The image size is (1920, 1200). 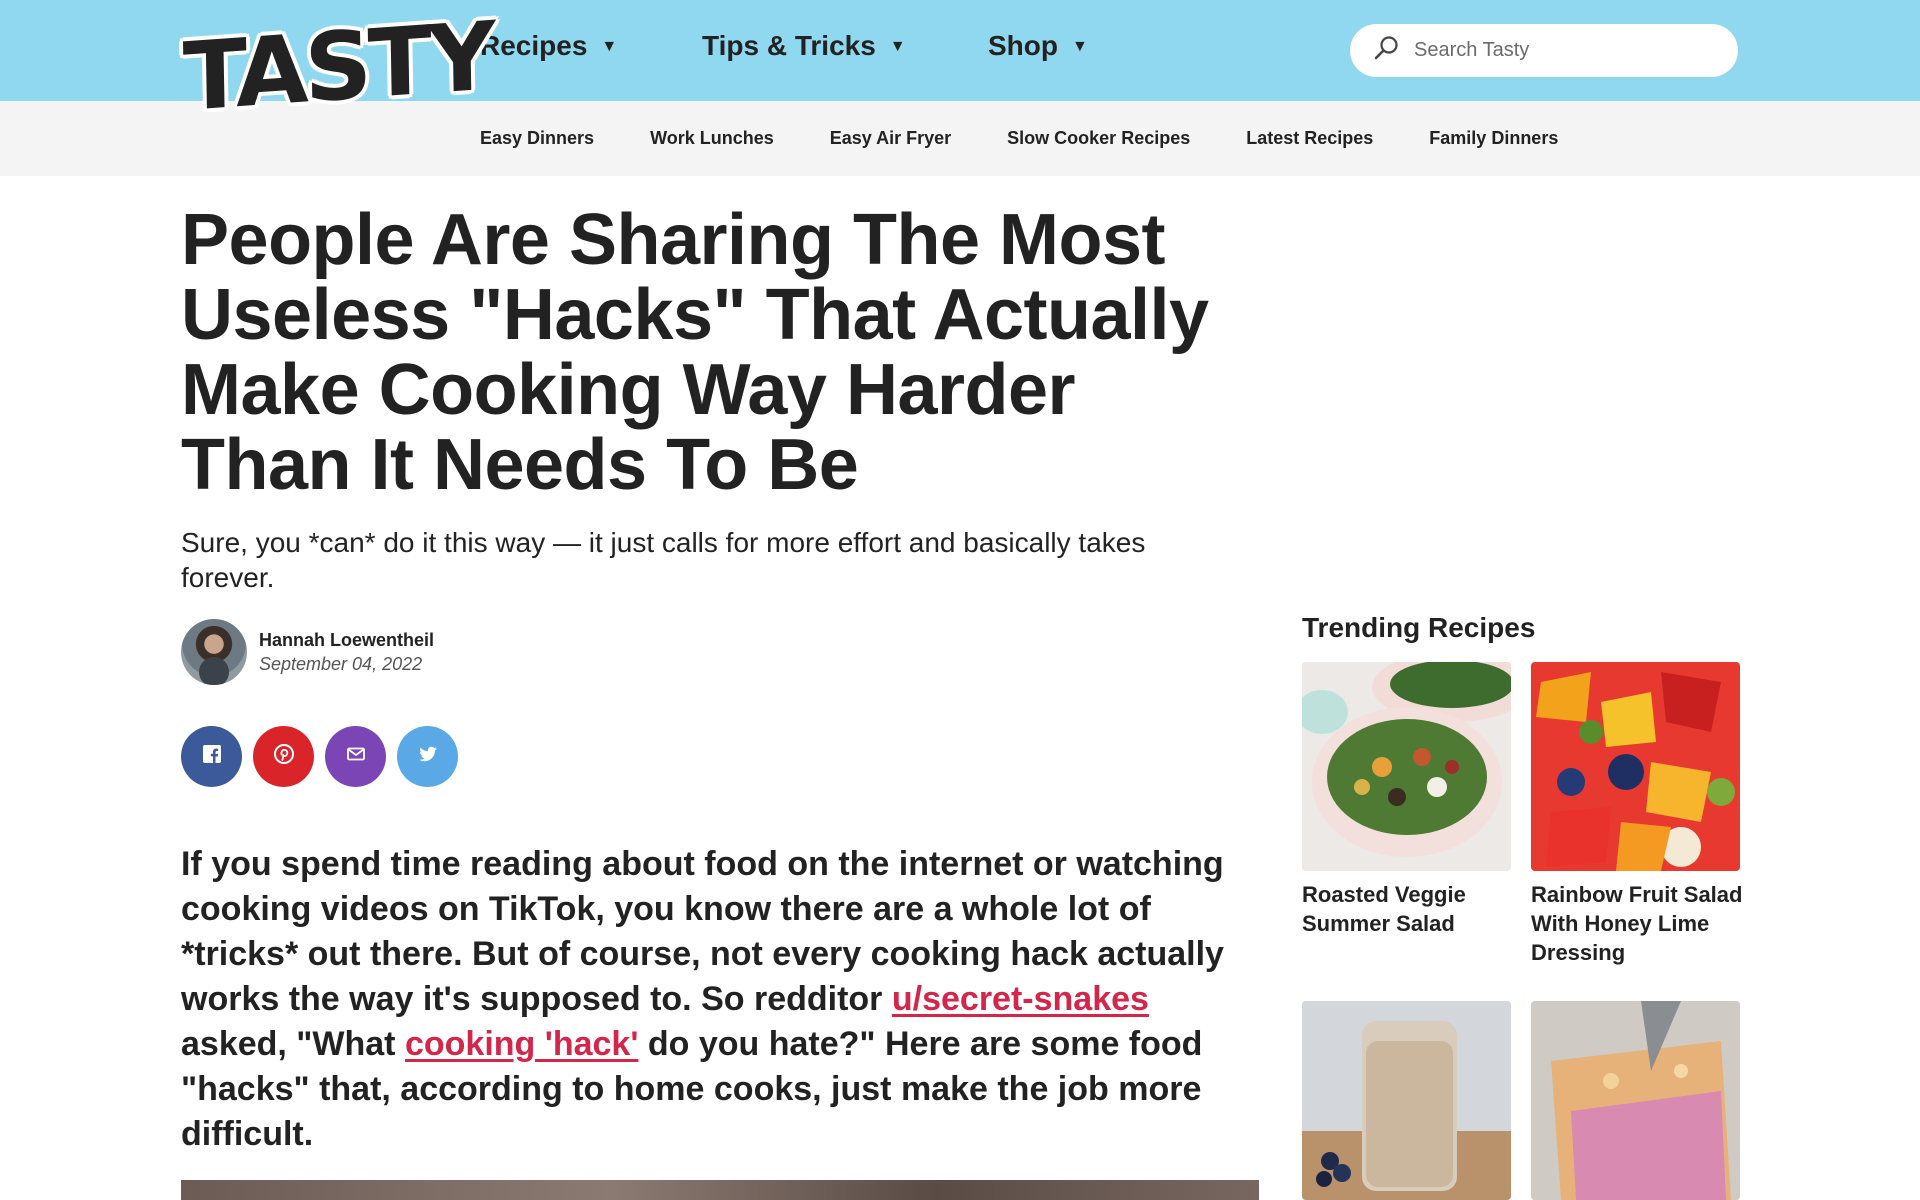 I want to click on recipe-title-roasted-veggie-salad: Roasted Veggie Summer Salad, so click(x=1412, y=909).